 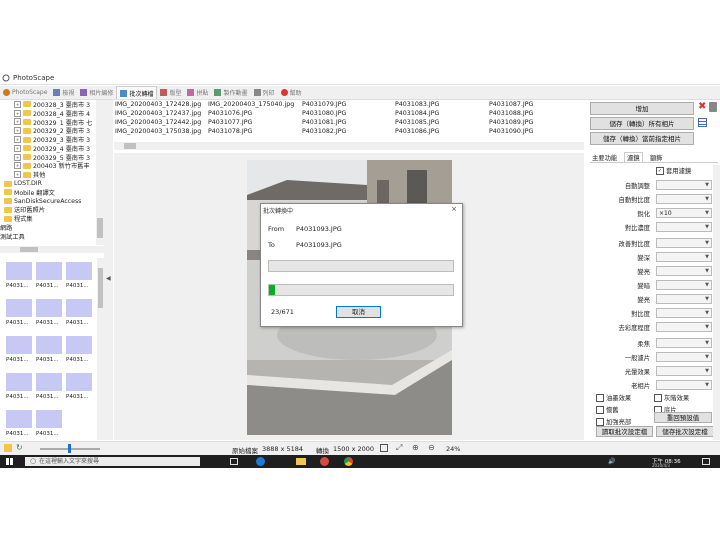 What do you see at coordinates (52, 218) in the screenshot?
I see `tree-item: 程式集` at bounding box center [52, 218].